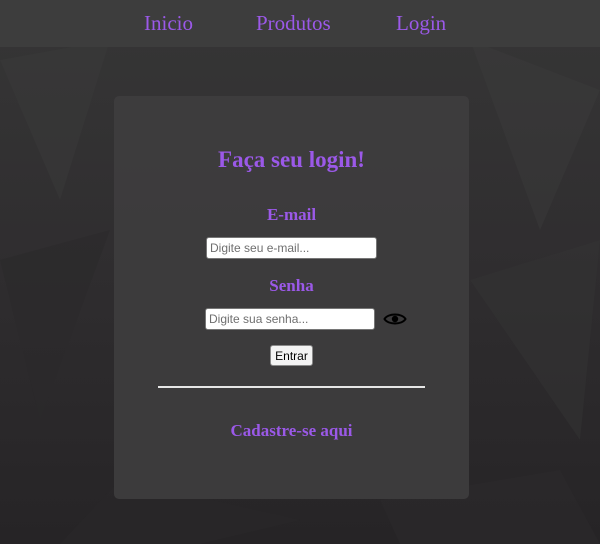 Image resolution: width=600 pixels, height=544 pixels. I want to click on nav-link-login: Login, so click(421, 23).